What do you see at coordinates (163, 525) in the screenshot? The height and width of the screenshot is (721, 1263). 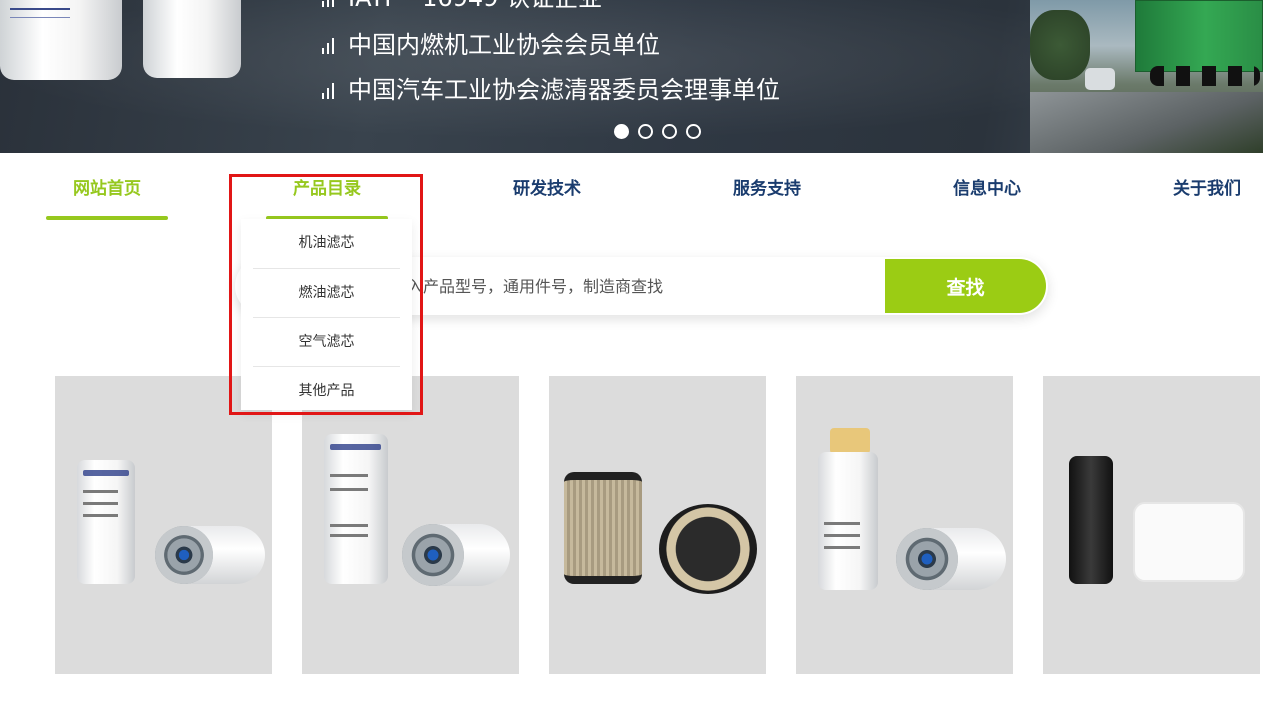 I see `product-card-oil-filter` at bounding box center [163, 525].